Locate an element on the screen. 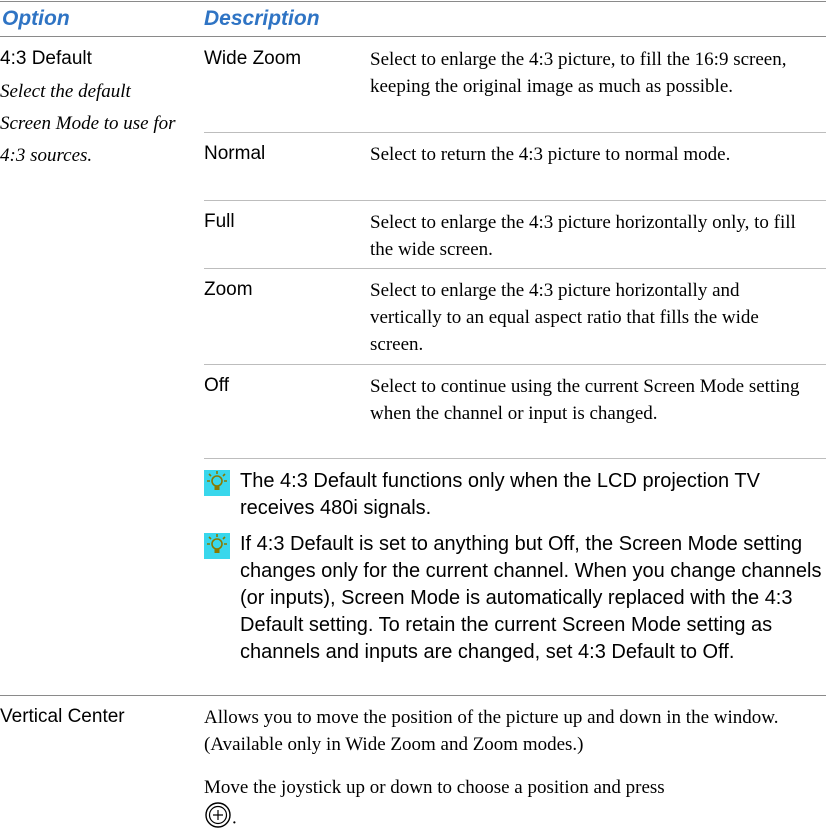 This screenshot has width=826, height=837. section-rule is located at coordinates (413, 695).